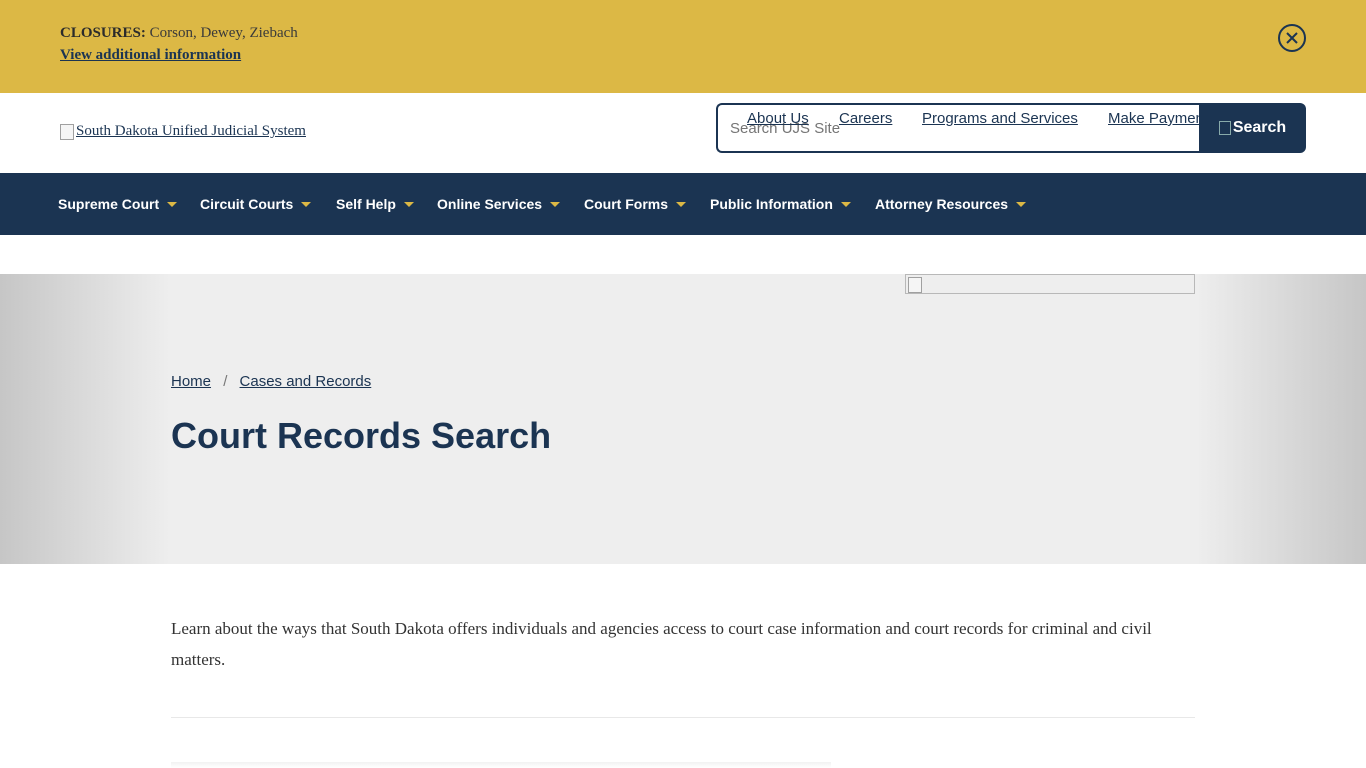 This screenshot has width=1366, height=768. I want to click on nav-item-court-forms: Court Forms, so click(635, 204).